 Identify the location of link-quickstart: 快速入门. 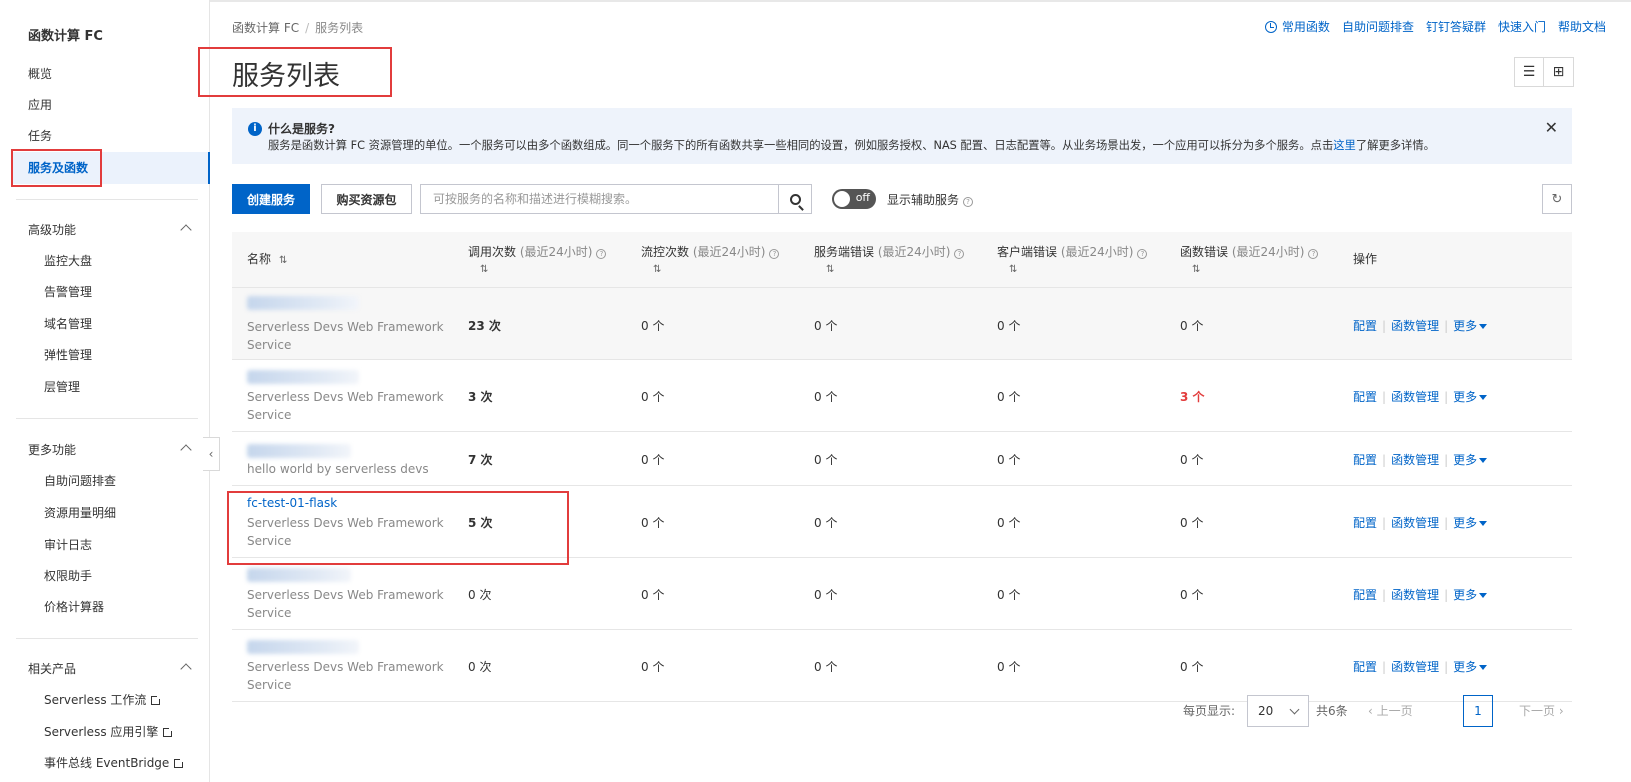
(1522, 26).